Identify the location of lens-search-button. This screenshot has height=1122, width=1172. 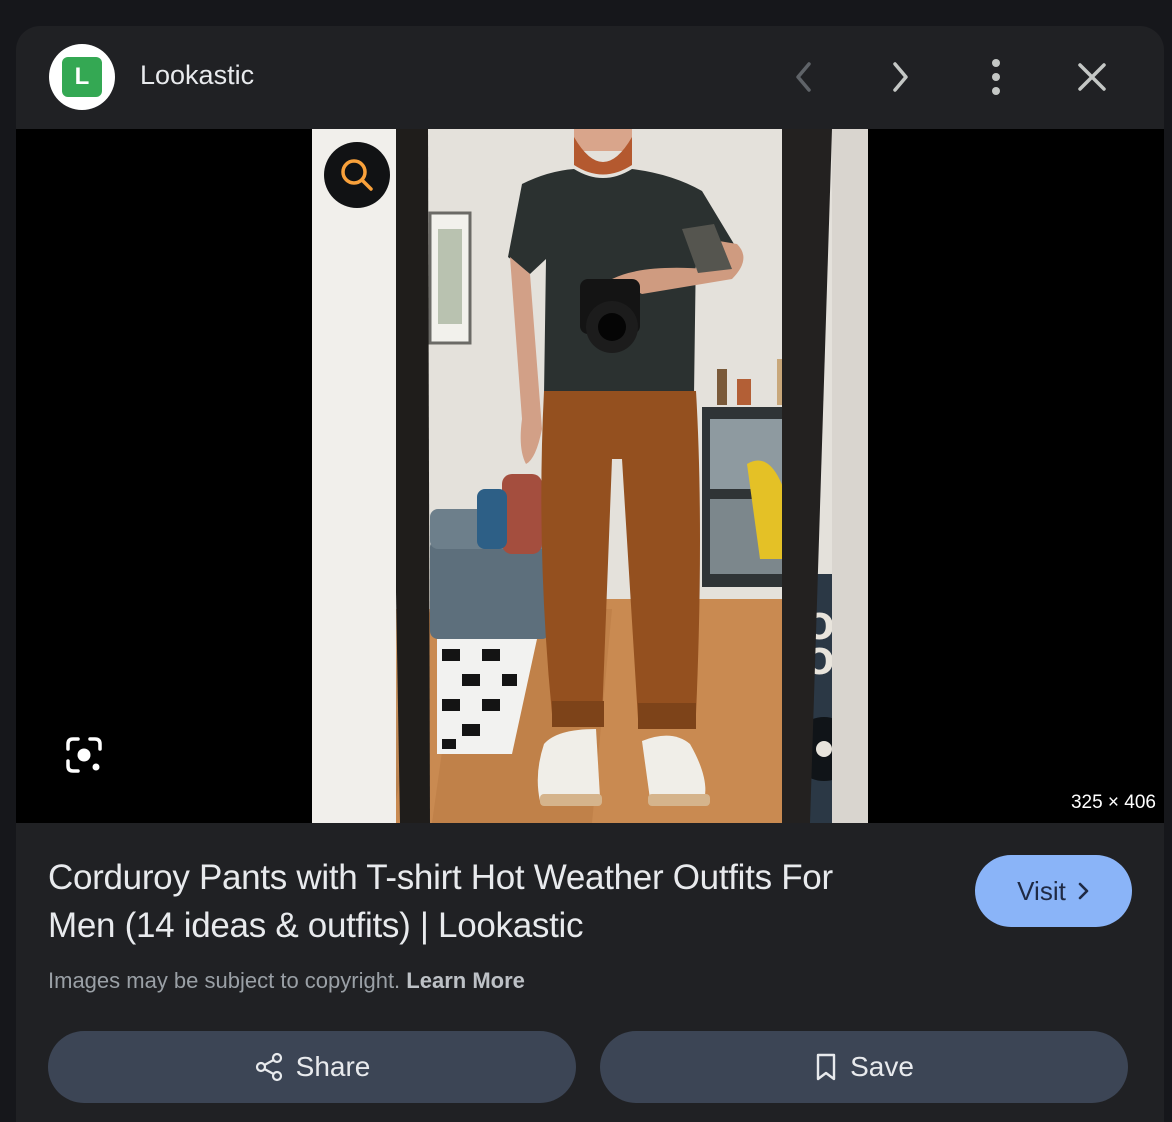
(357, 175).